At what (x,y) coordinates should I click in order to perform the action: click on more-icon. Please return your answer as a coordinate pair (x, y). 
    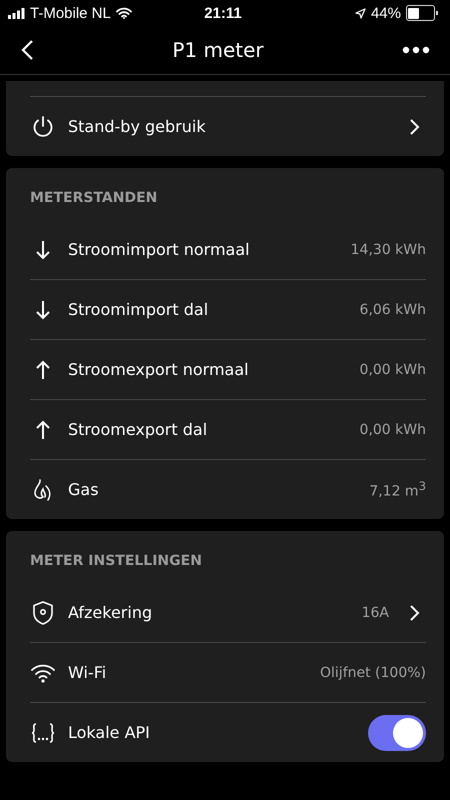
    Looking at the image, I should click on (416, 50).